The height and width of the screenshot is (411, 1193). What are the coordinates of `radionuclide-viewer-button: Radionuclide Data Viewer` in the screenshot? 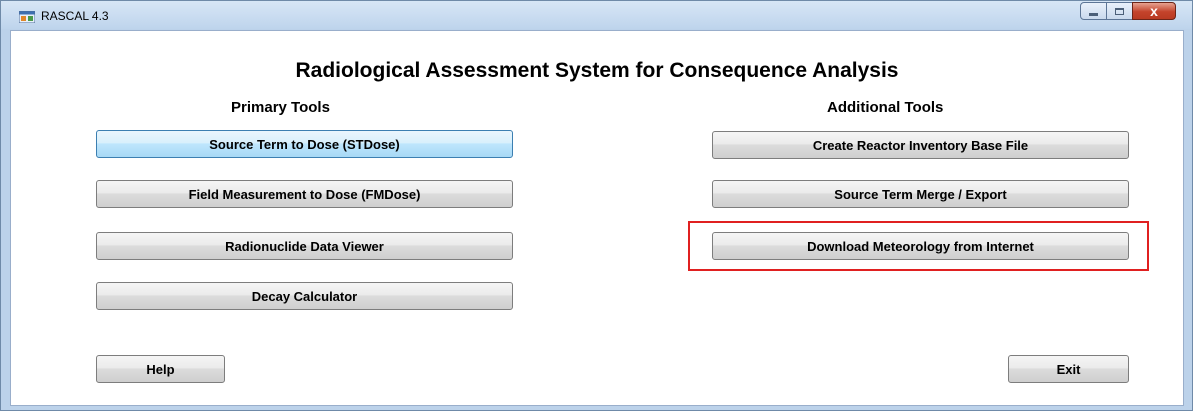 It's located at (304, 246).